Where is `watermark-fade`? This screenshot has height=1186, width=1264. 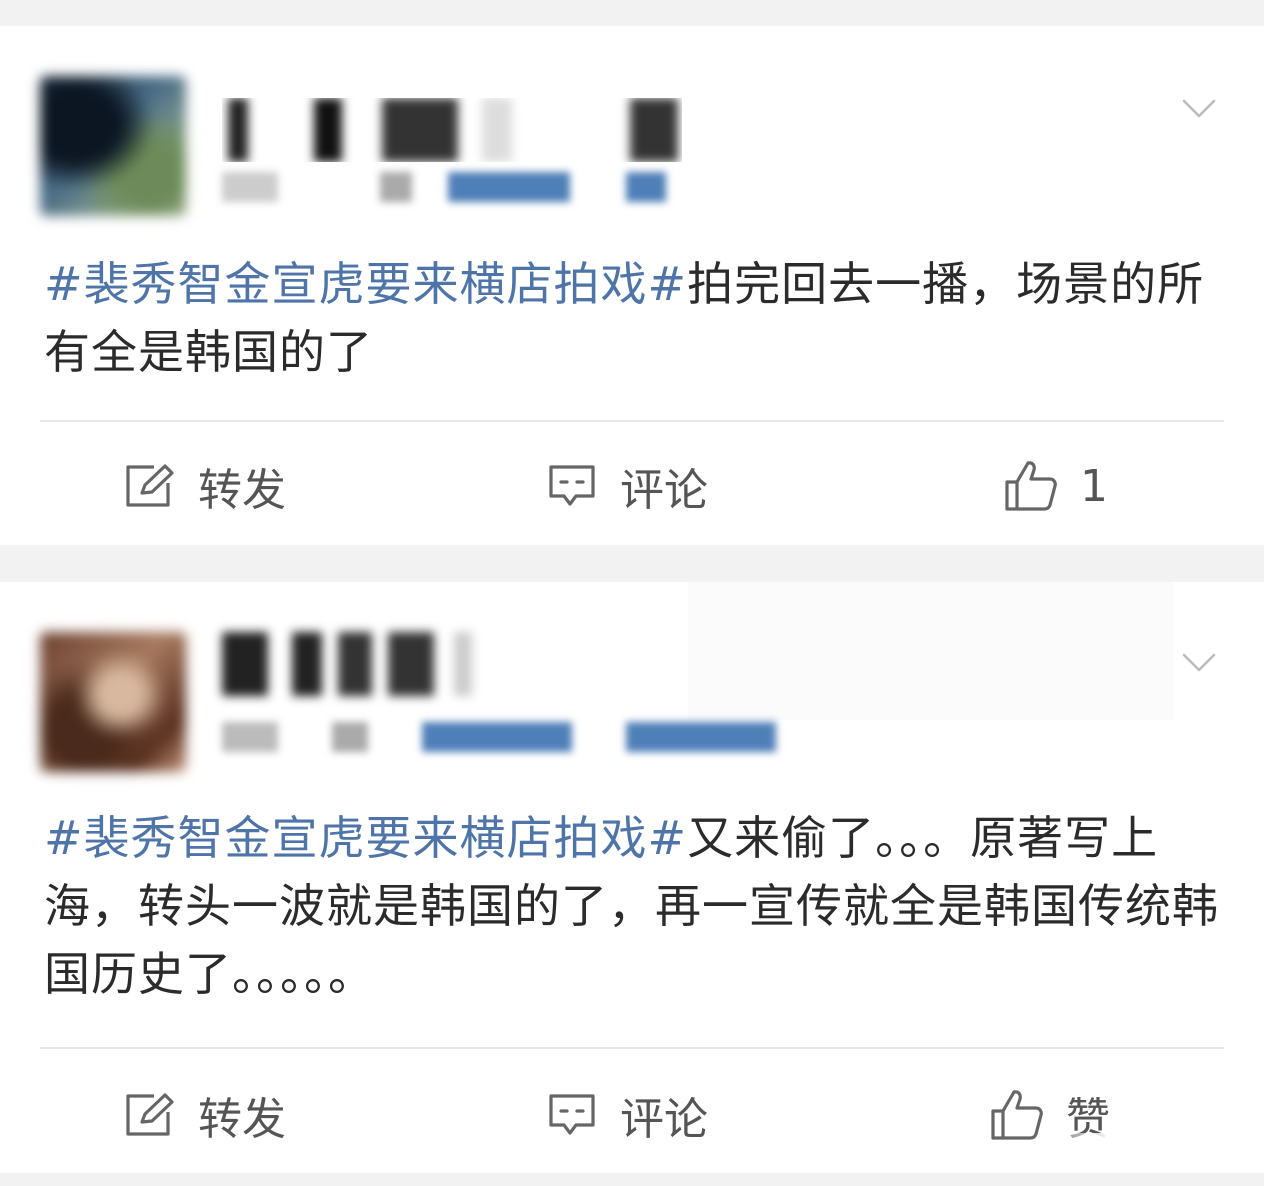
watermark-fade is located at coordinates (1152, 1150).